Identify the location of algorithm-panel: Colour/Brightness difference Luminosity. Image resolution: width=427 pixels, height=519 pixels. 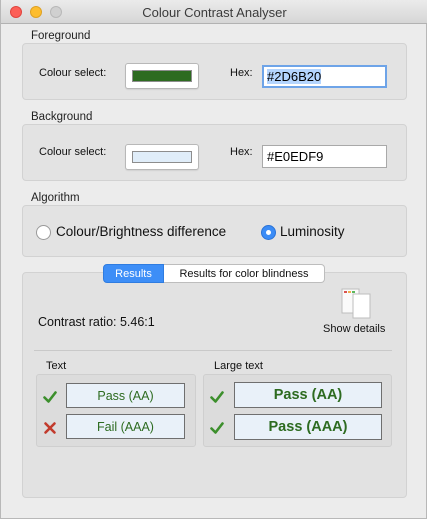
(214, 231).